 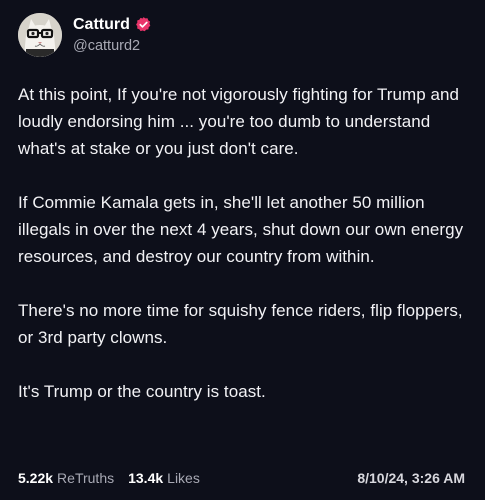 I want to click on user-handle: @catturd2, so click(x=112, y=46).